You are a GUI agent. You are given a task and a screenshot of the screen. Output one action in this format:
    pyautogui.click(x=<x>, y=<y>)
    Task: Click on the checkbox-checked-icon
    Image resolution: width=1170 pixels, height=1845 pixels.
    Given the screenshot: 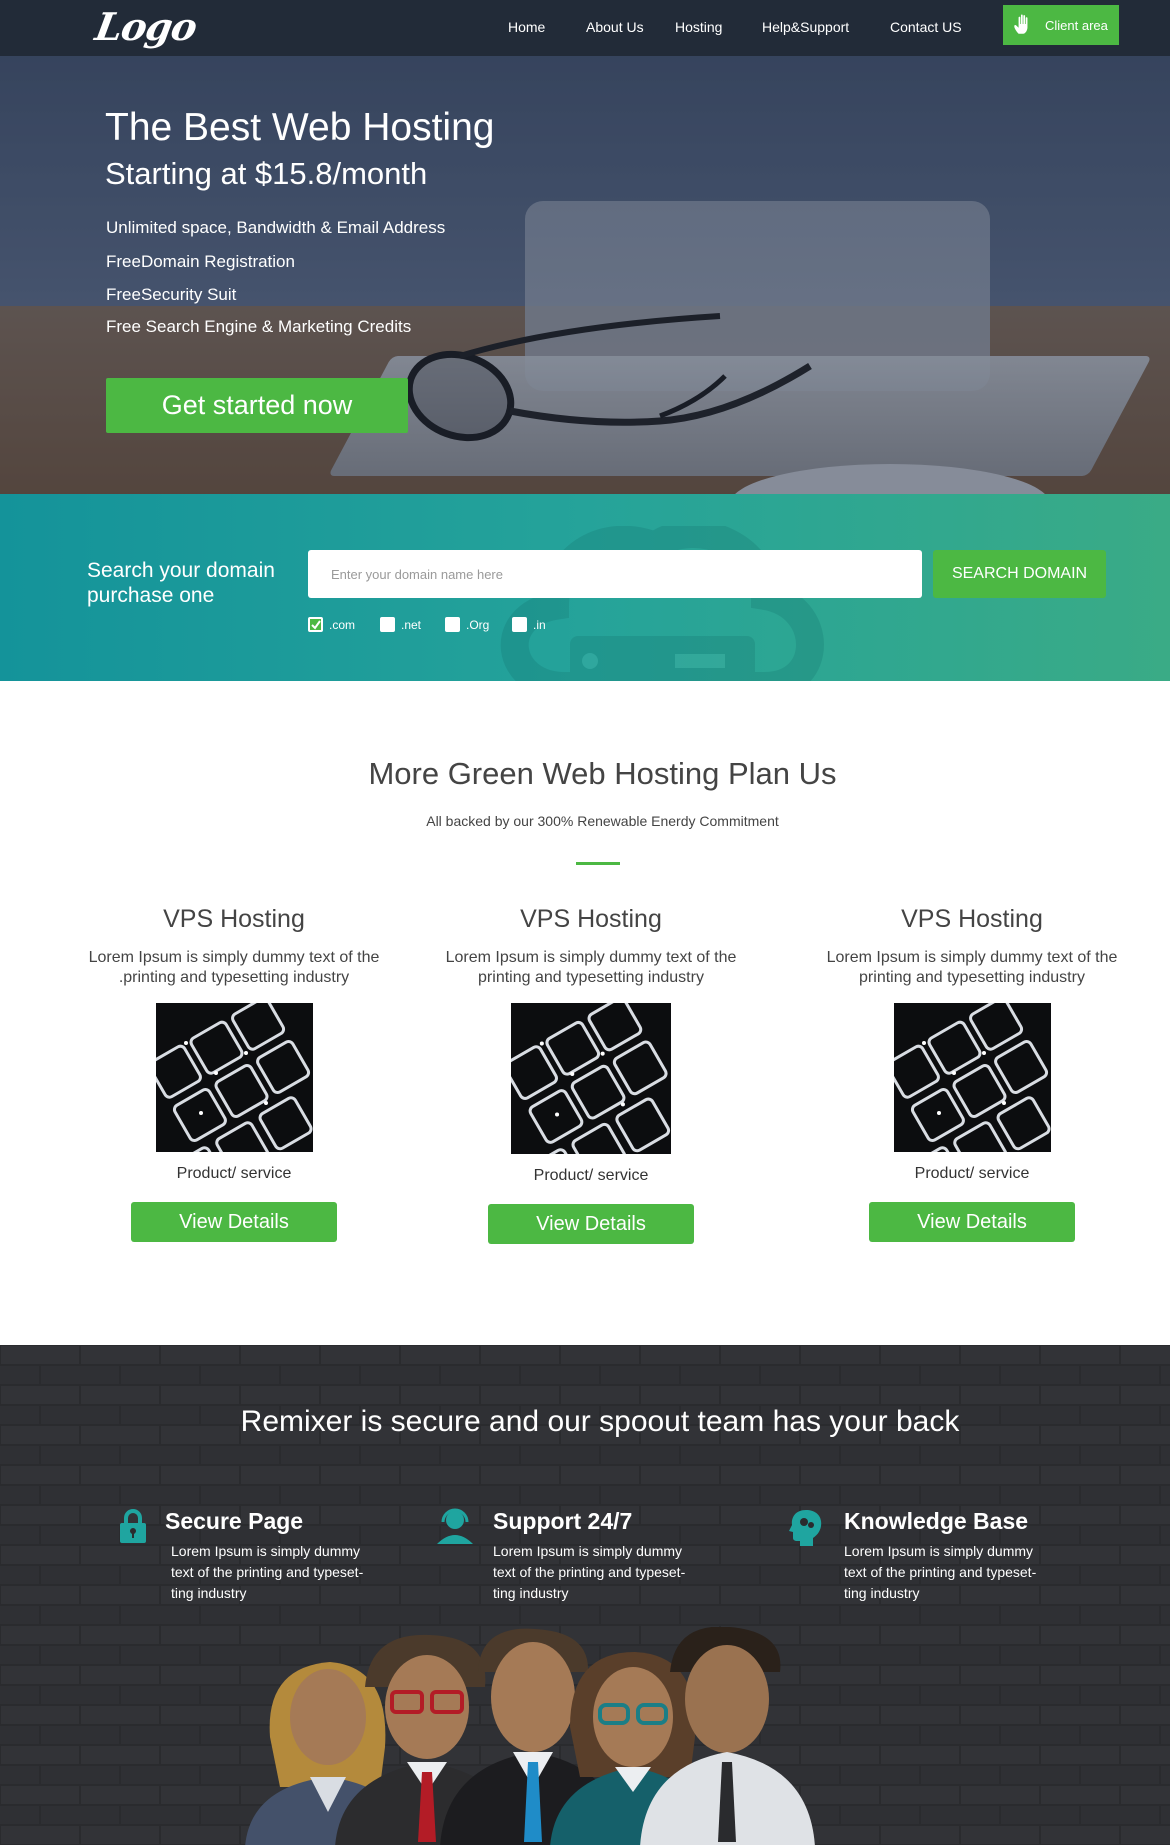 What is the action you would take?
    pyautogui.click(x=315, y=624)
    